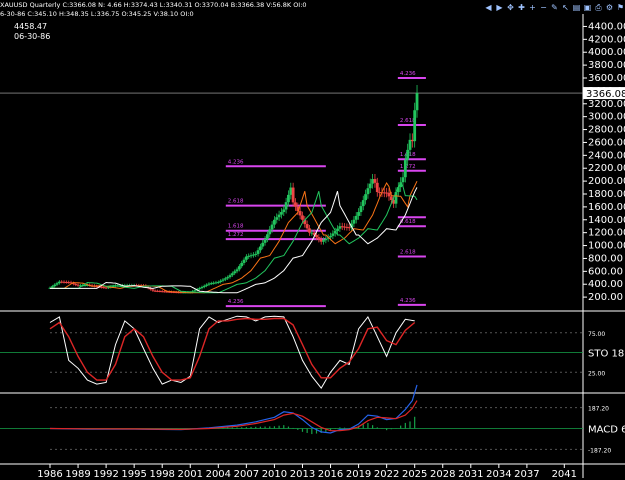  Describe the element at coordinates (77, 474) in the screenshot. I see `x-tick-label: 1989` at that location.